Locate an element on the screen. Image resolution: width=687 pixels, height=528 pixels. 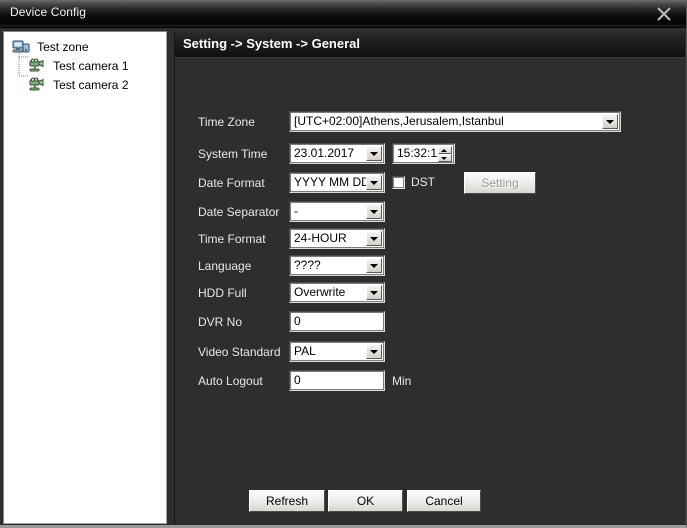
dvr-no-value: 0 is located at coordinates (297, 321).